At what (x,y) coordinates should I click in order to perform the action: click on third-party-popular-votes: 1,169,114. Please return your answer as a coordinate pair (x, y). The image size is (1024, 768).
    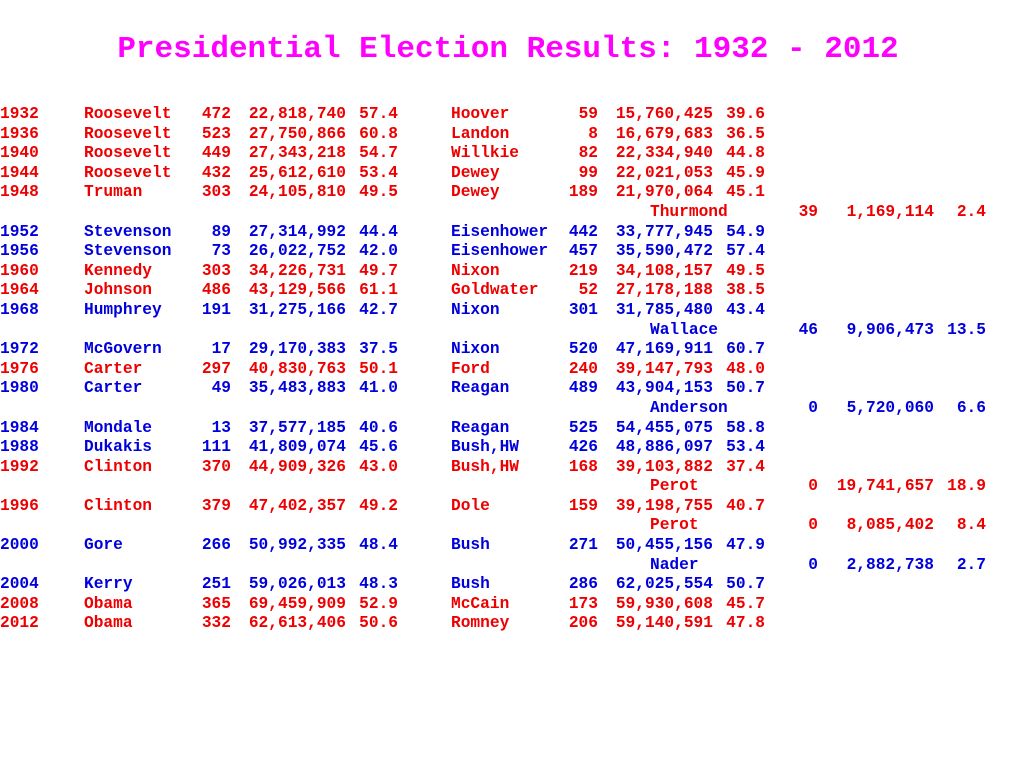
    Looking at the image, I should click on (890, 211).